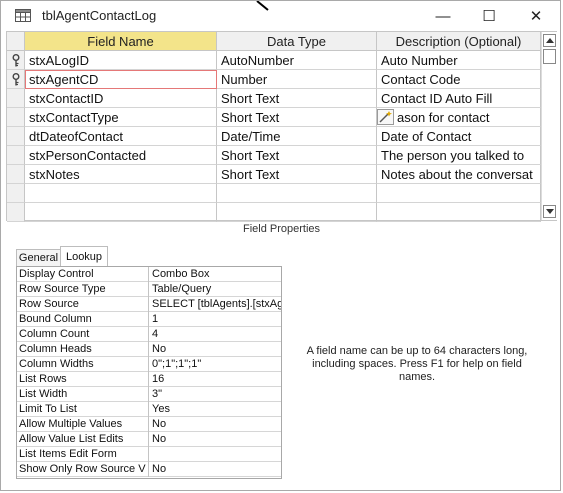 The width and height of the screenshot is (563, 493). I want to click on property-value, so click(215, 454).